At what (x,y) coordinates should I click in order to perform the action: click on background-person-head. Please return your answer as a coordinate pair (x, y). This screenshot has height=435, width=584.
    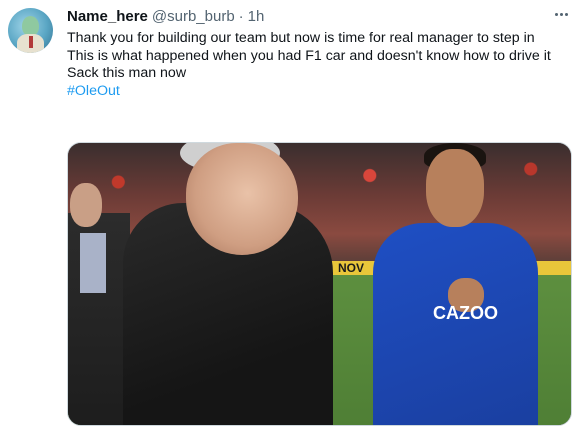
    Looking at the image, I should click on (86, 205).